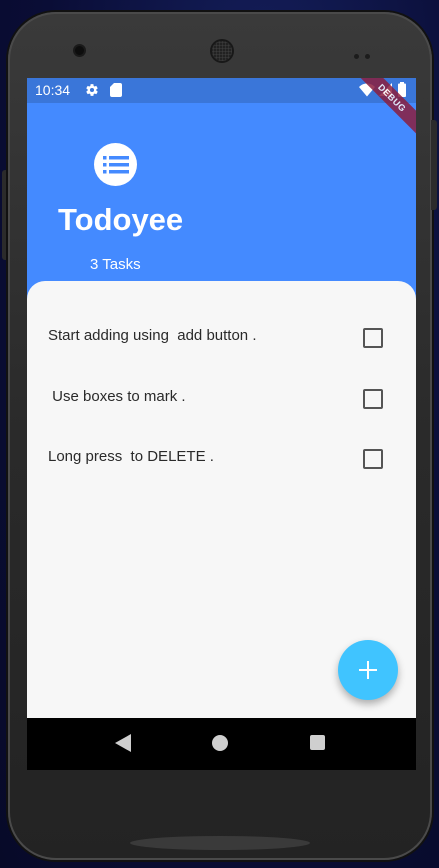 The height and width of the screenshot is (868, 439). Describe the element at coordinates (220, 843) in the screenshot. I see `phone-bottom-edge` at that location.